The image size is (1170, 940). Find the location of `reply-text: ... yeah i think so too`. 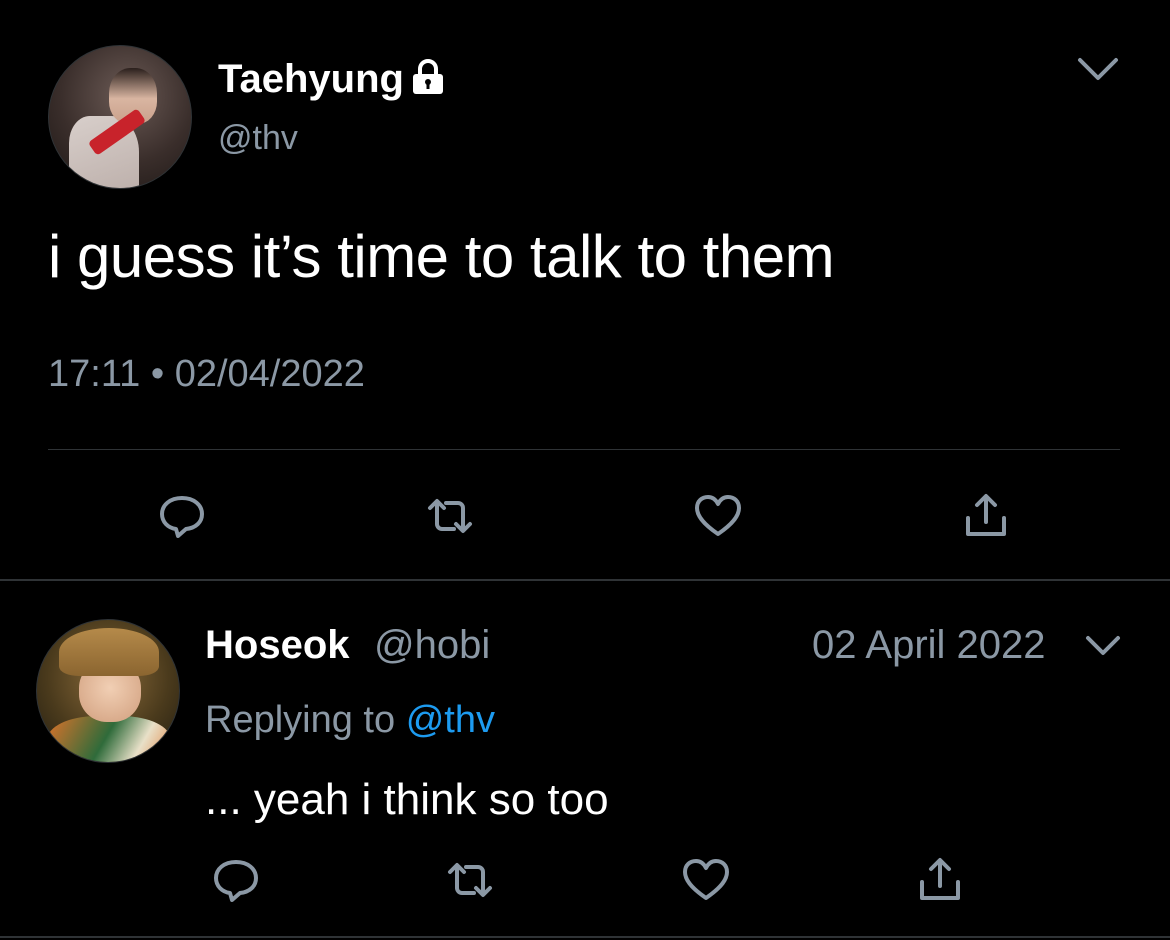

reply-text: ... yeah i think so too is located at coordinates (407, 799).